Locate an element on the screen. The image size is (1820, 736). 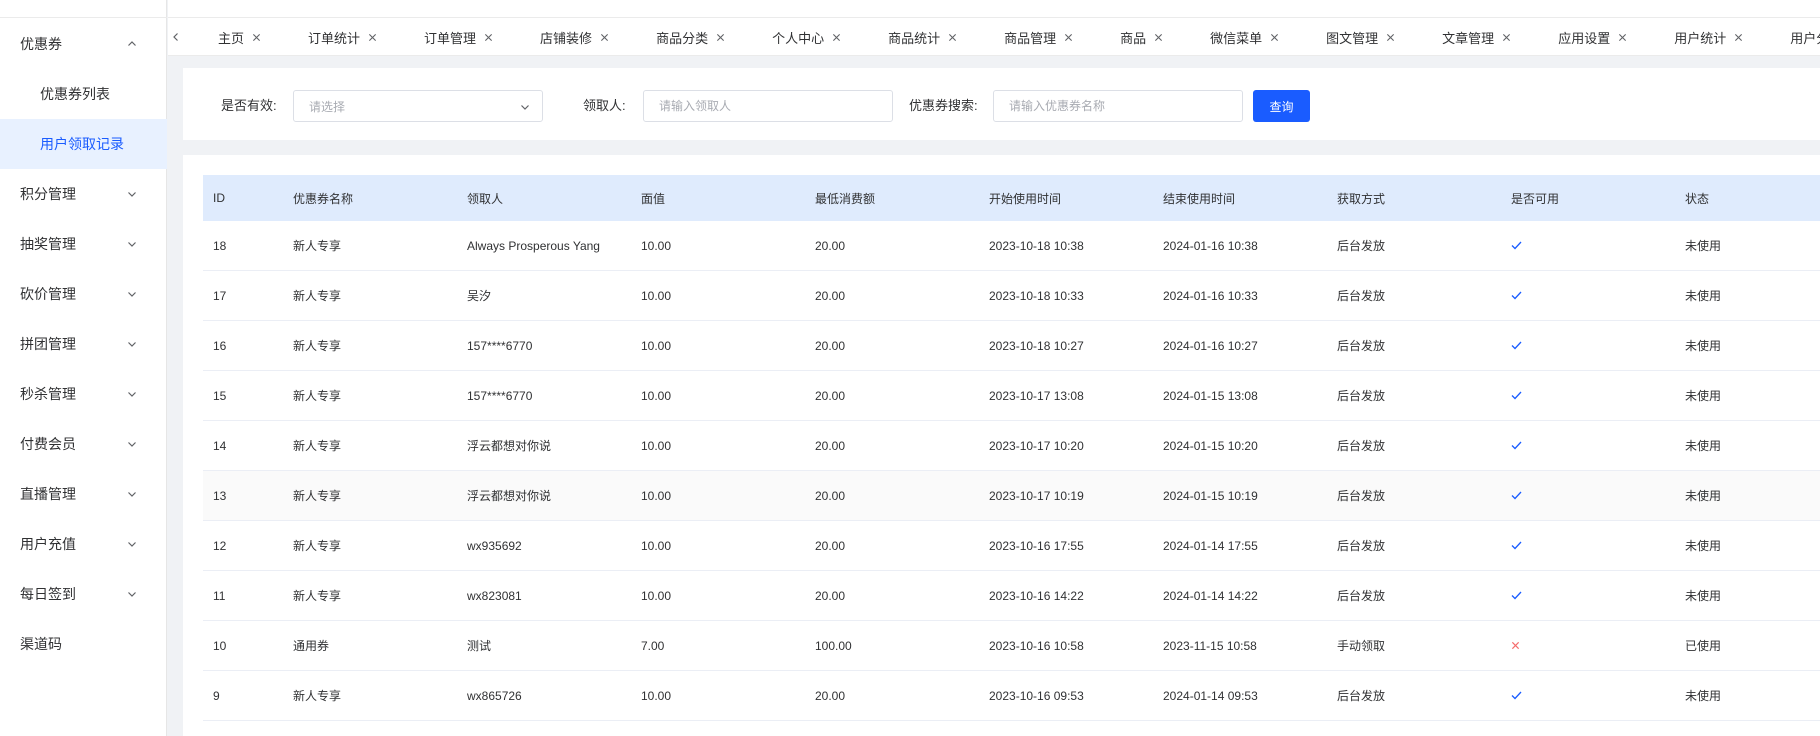
cross-icon is located at coordinates (1515, 645).